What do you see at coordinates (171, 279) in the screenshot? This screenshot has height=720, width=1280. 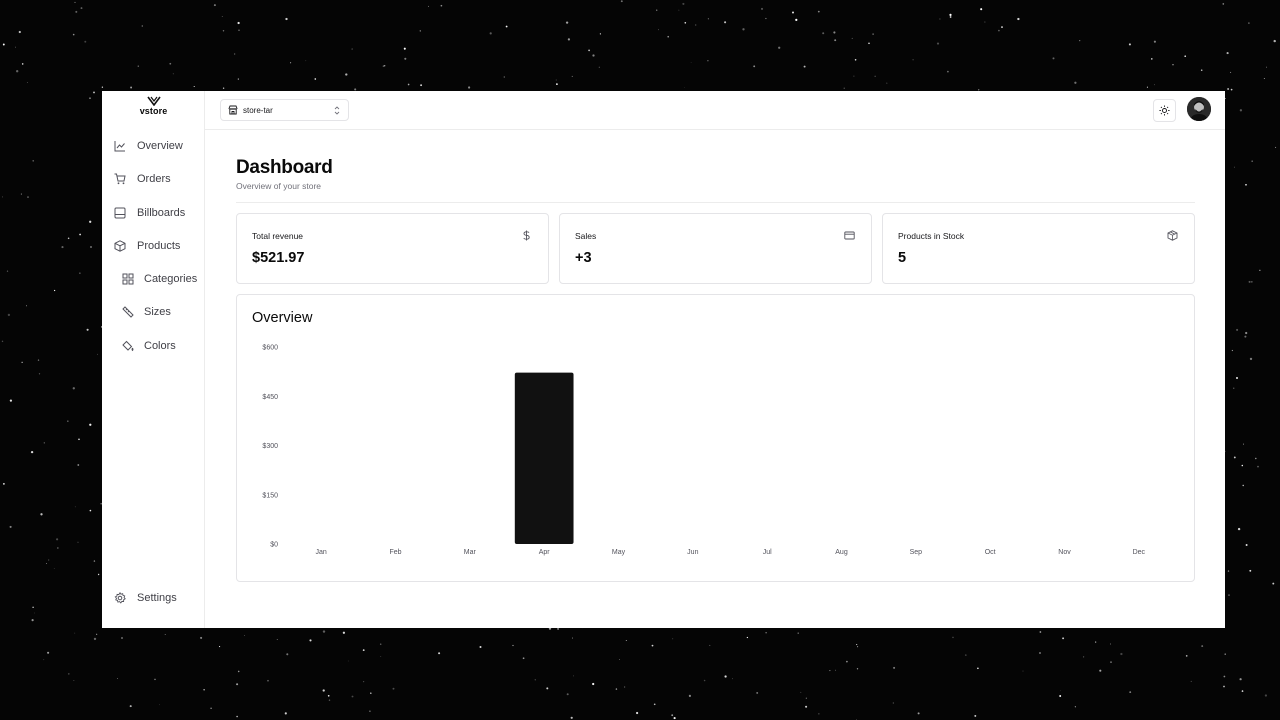 I see `sidebar-item-label: Categories` at bounding box center [171, 279].